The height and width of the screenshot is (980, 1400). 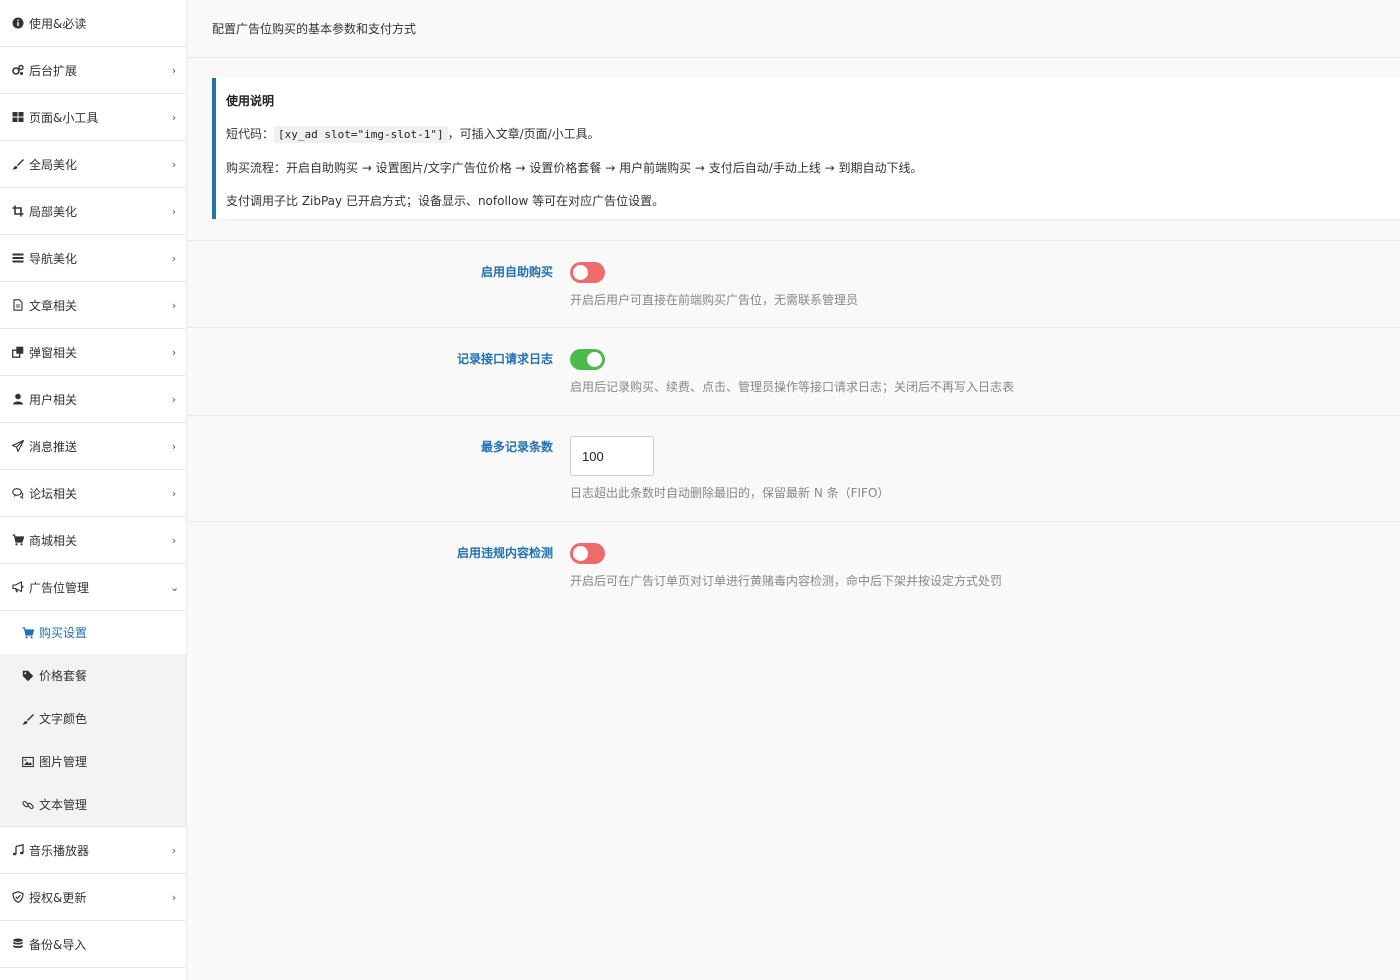 I want to click on sidebar-subitem-text-color: 文字颜色, so click(x=93, y=718).